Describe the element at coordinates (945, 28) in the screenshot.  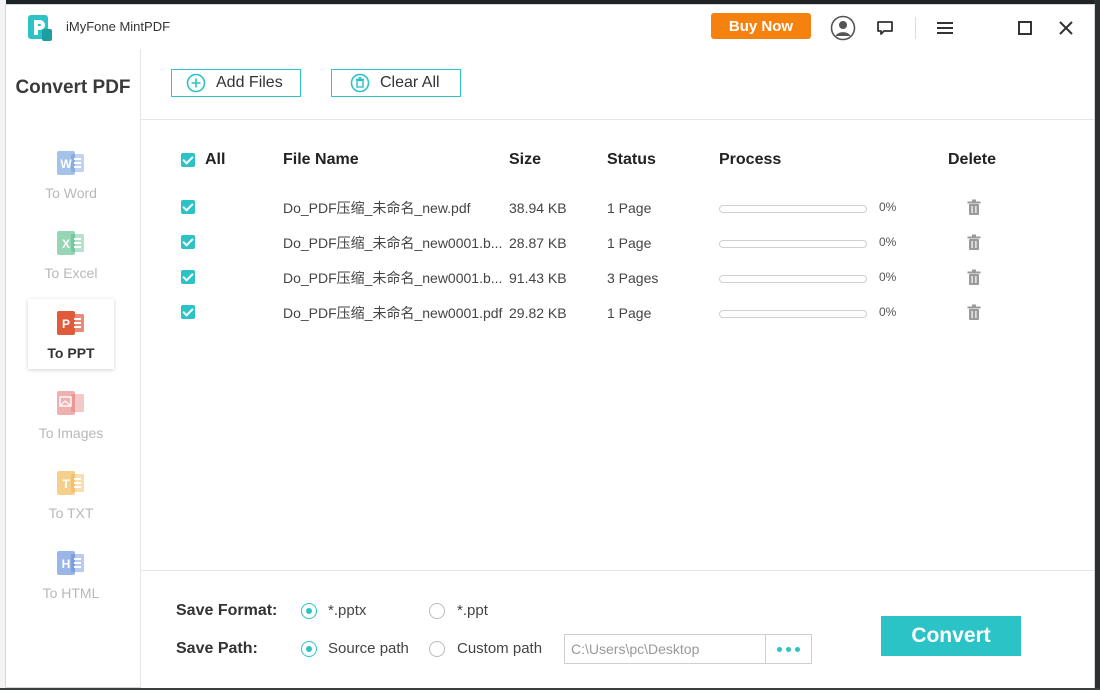
I see `menu-icon` at that location.